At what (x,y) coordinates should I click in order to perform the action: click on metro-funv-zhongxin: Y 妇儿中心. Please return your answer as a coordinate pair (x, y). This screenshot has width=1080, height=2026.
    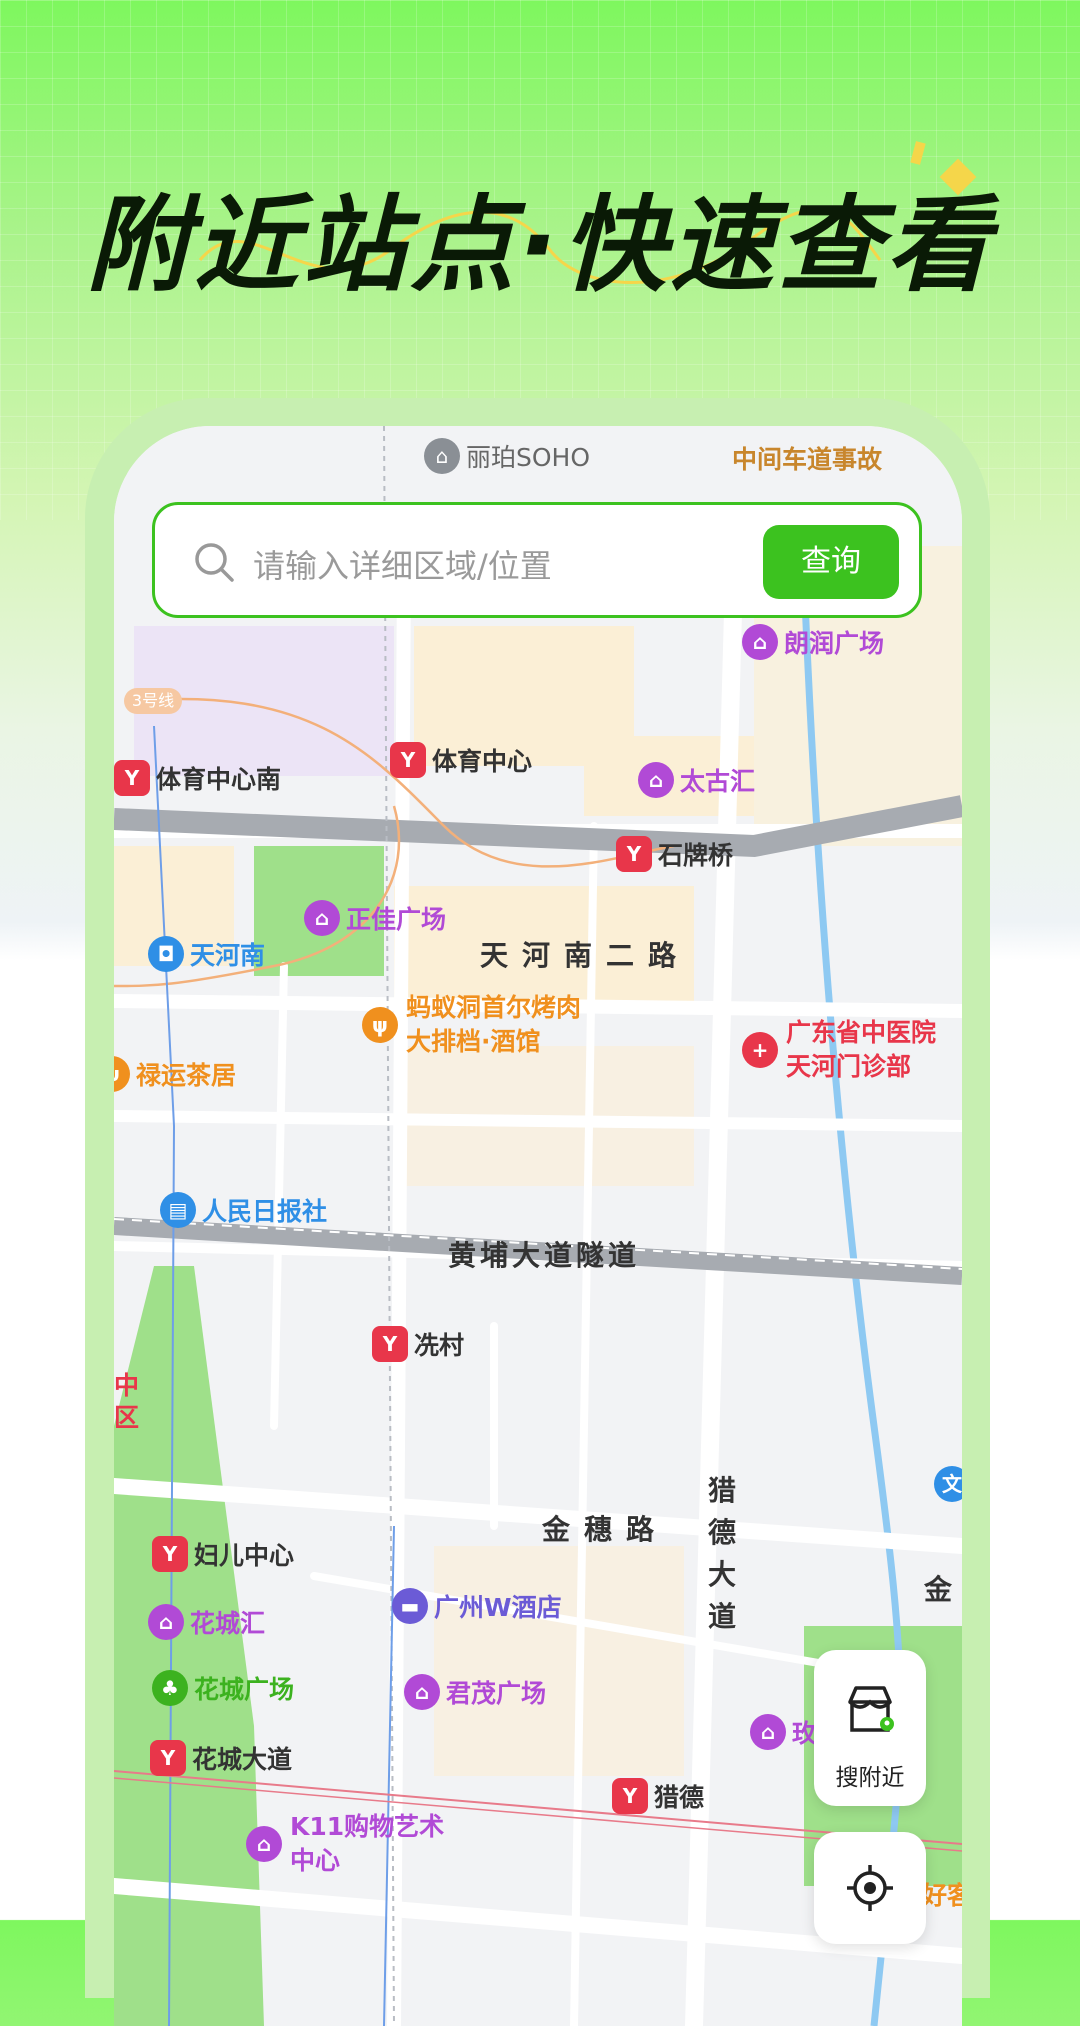
    Looking at the image, I should click on (223, 1554).